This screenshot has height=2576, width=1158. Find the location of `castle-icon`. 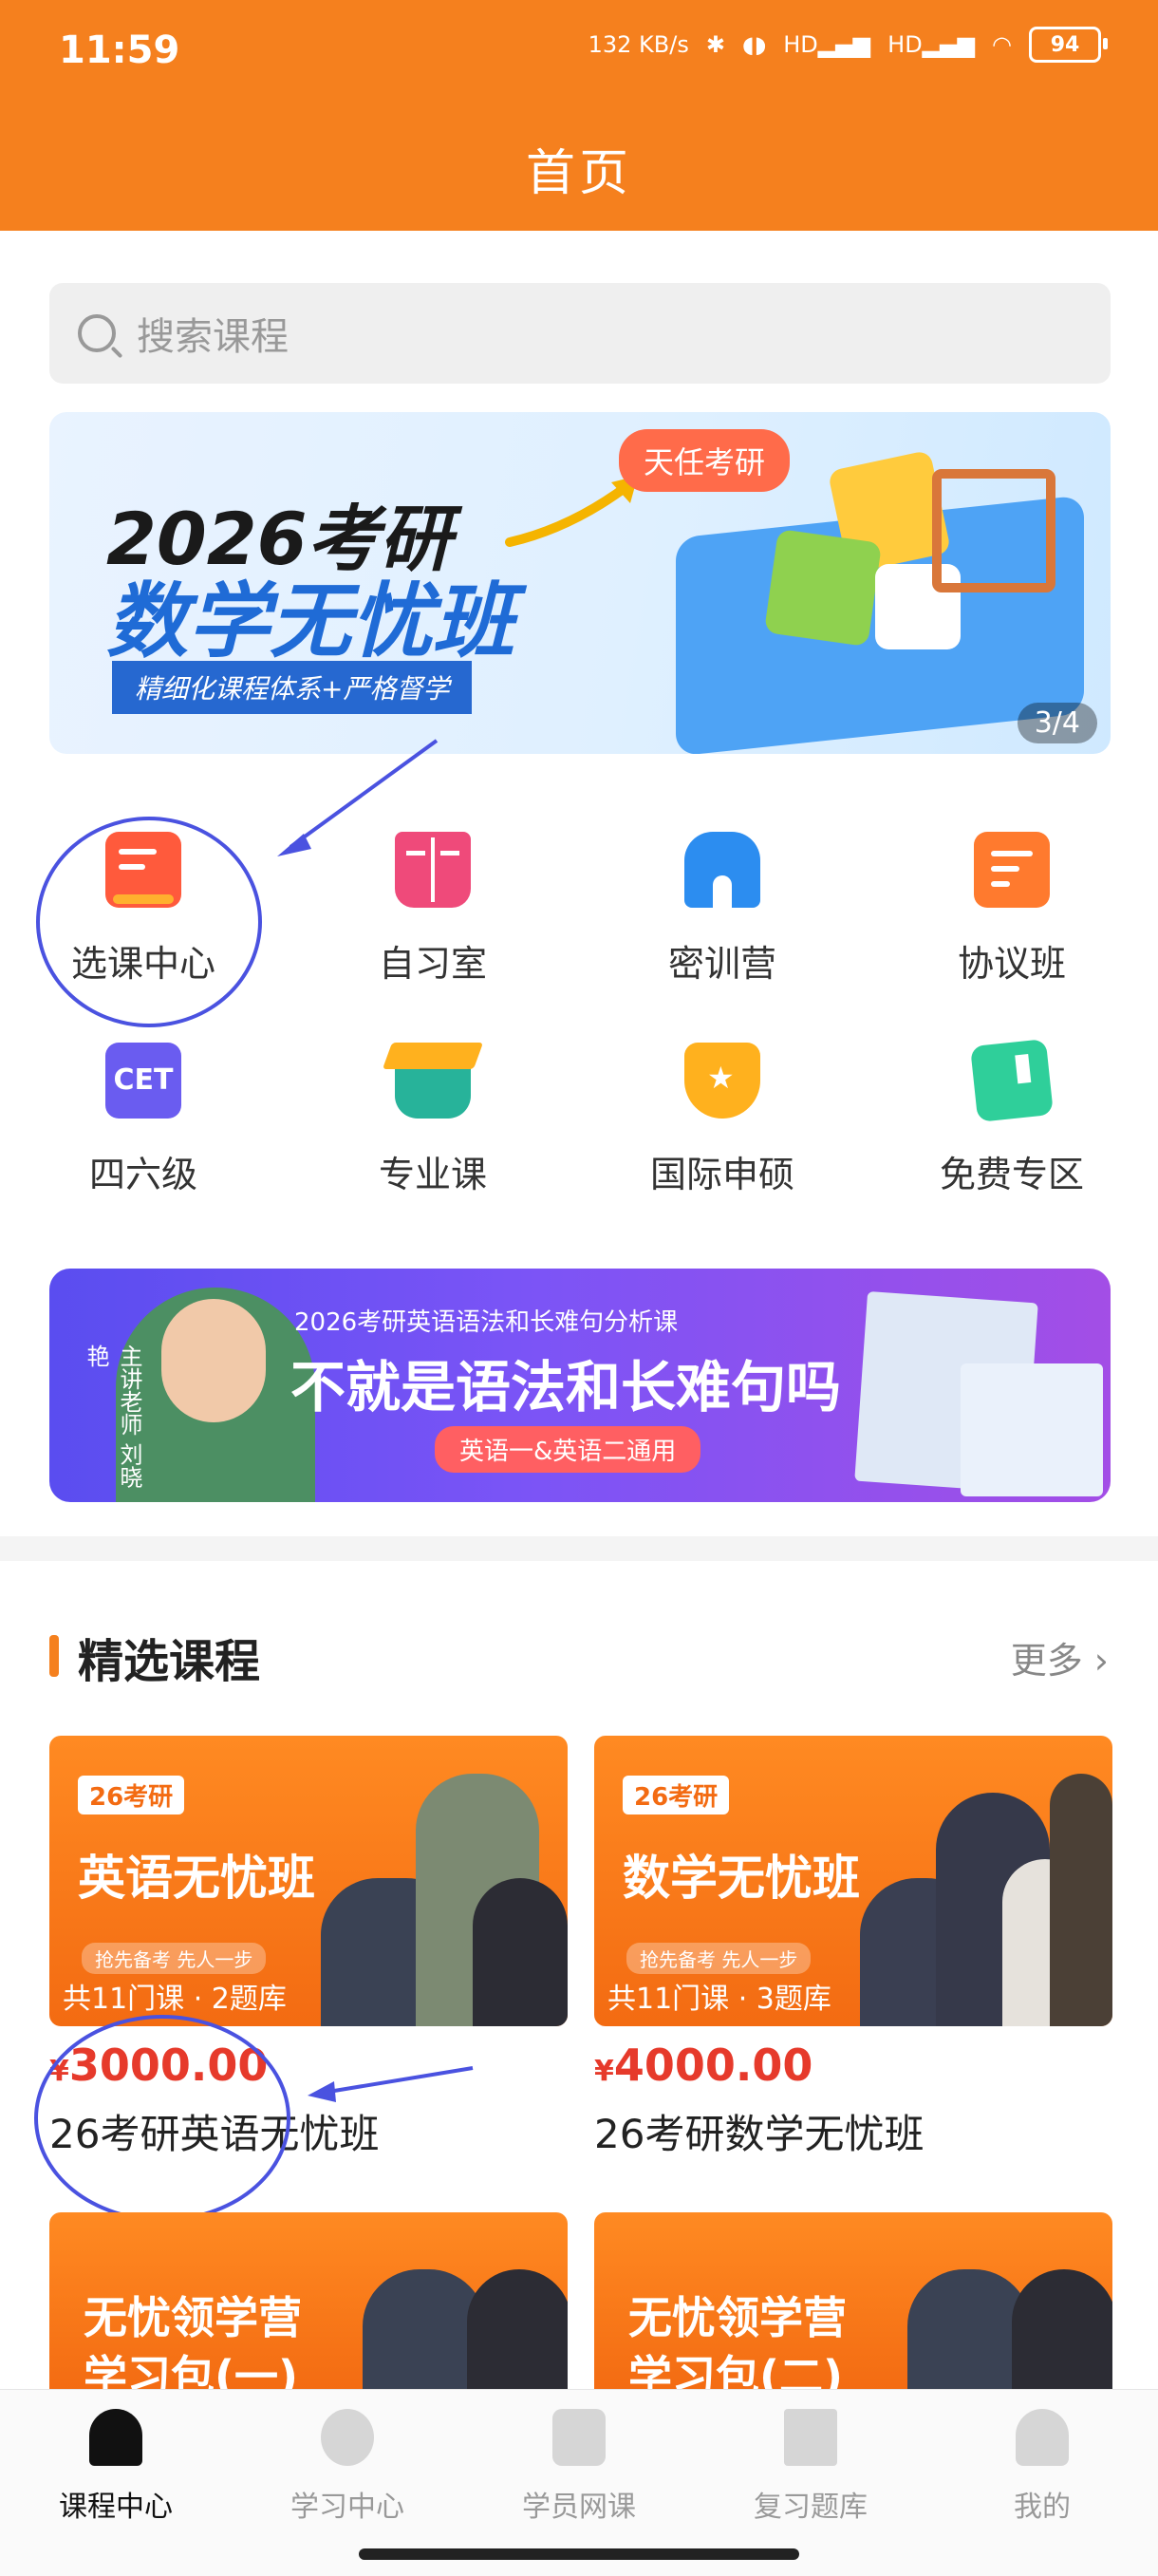

castle-icon is located at coordinates (722, 870).